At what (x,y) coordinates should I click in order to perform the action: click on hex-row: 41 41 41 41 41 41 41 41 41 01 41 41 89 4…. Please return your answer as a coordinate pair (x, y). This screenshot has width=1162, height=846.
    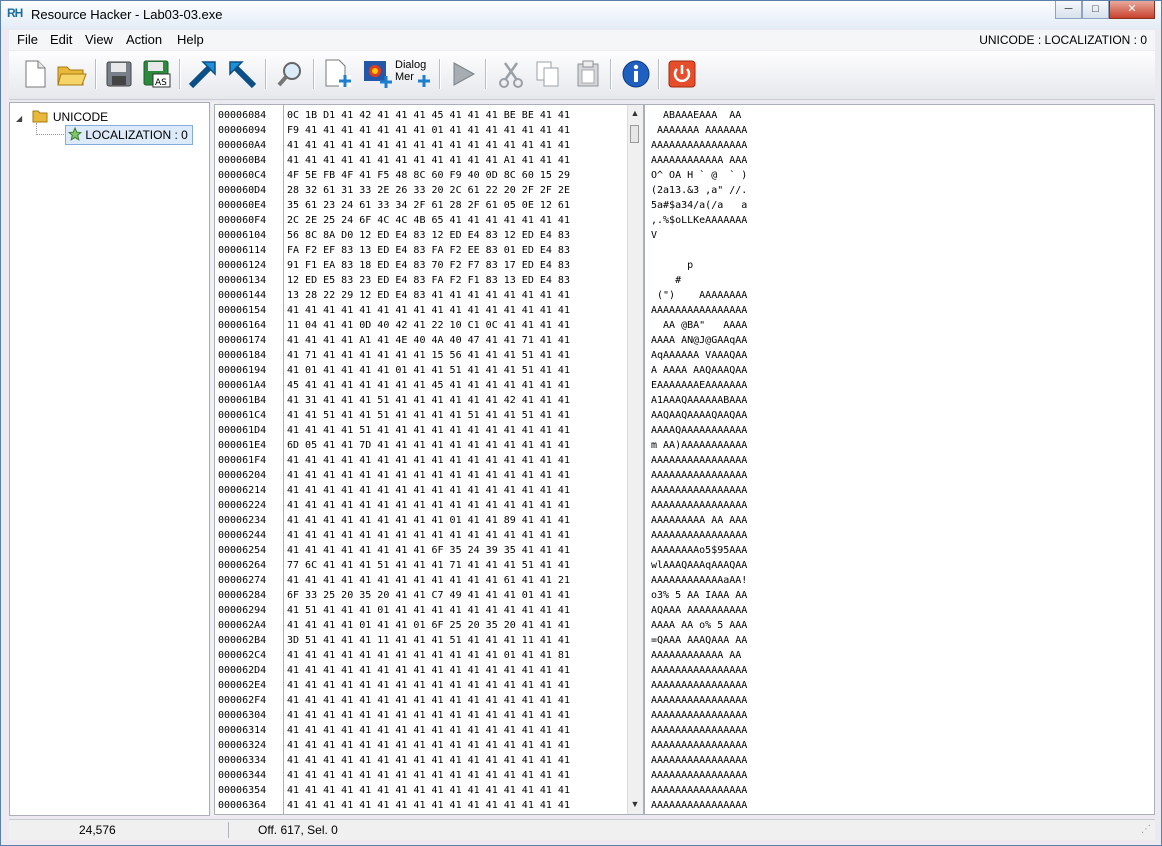
    Looking at the image, I should click on (428, 520).